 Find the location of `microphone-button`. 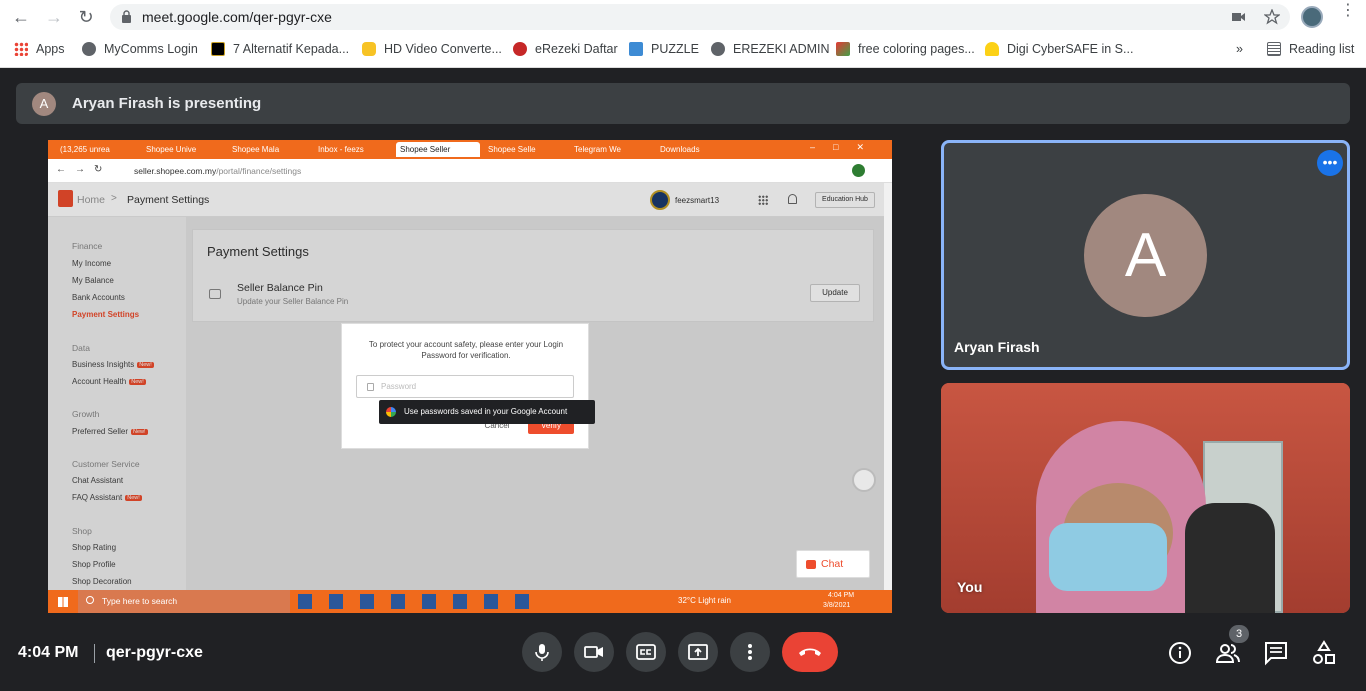

microphone-button is located at coordinates (542, 652).